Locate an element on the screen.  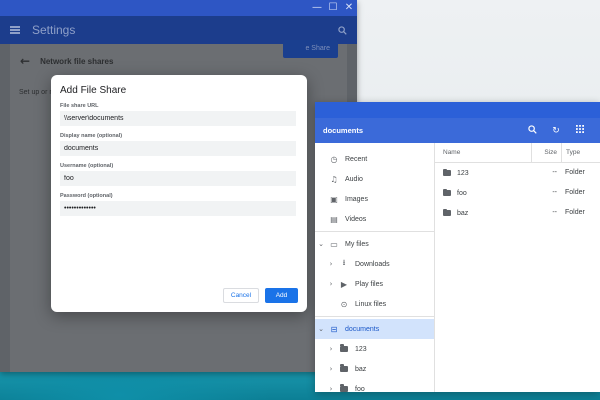
nav-label: Play files is located at coordinates (369, 284).